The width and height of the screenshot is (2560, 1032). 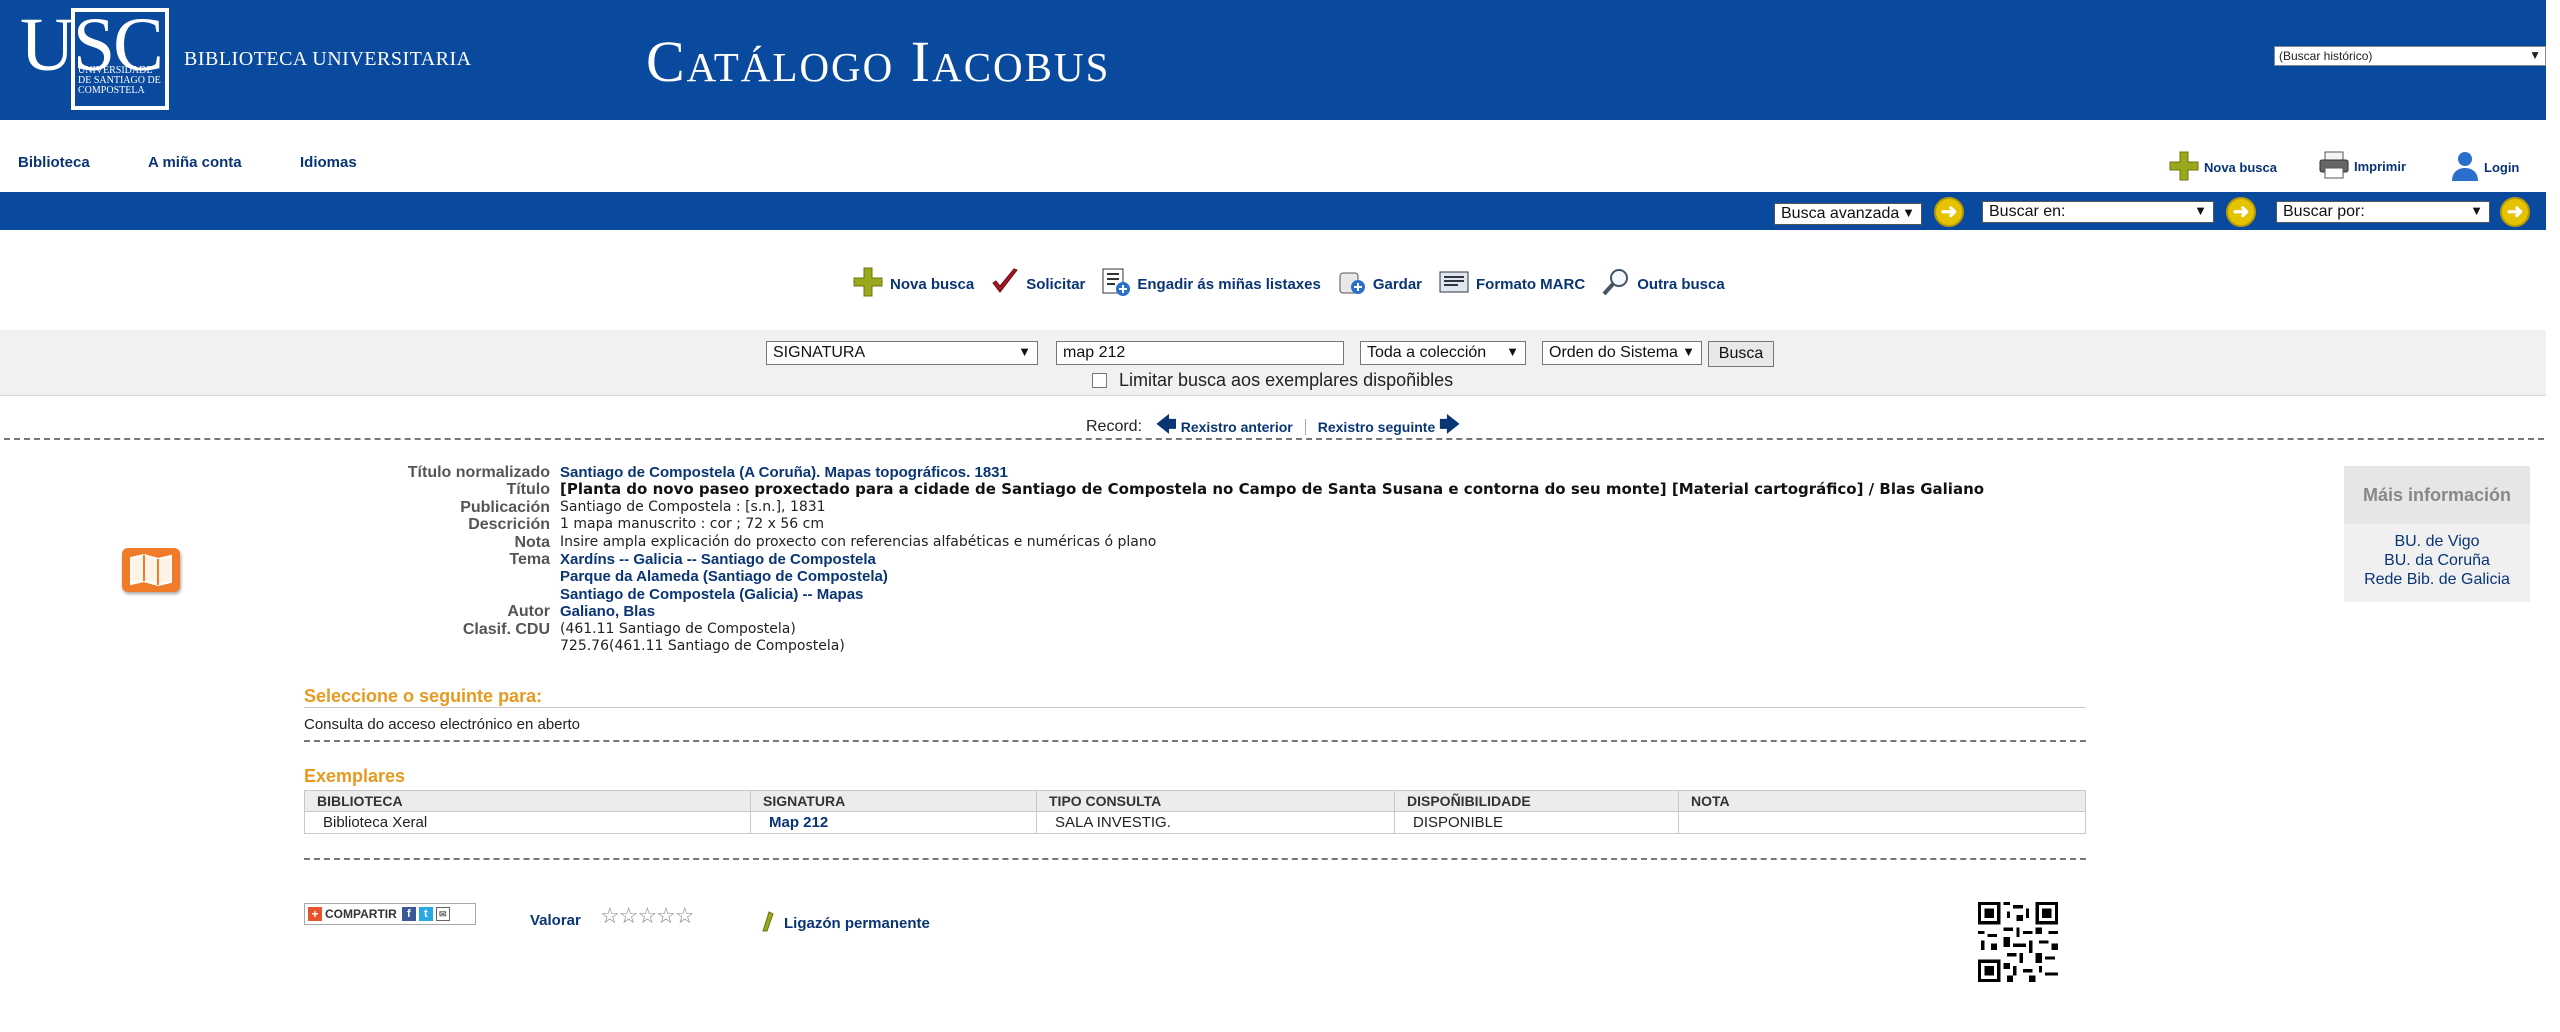 I want to click on advanced-search-select: Busca avanzada ▼, so click(x=1848, y=214).